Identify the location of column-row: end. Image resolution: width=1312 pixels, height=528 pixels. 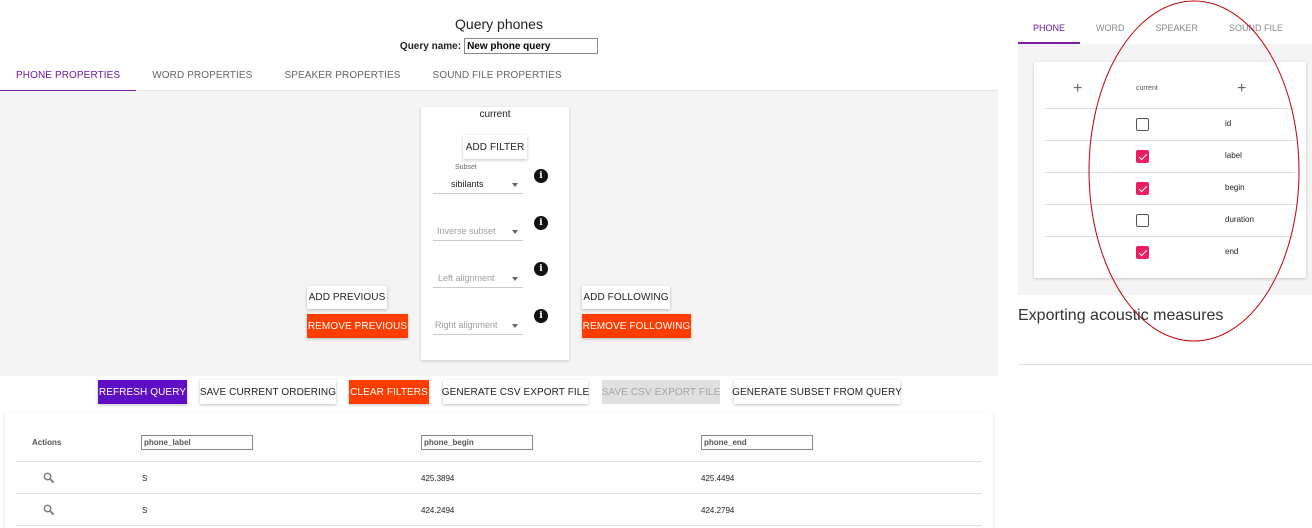
(1170, 252).